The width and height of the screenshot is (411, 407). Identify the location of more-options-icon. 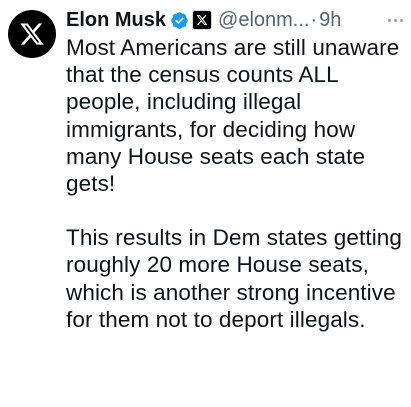
(396, 20).